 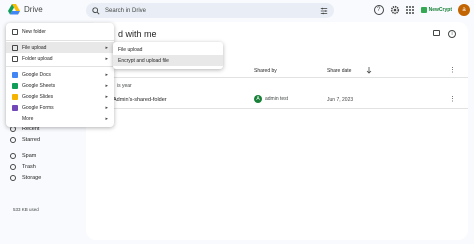 I want to click on sidebar-item-storage: Storage, so click(x=25, y=178).